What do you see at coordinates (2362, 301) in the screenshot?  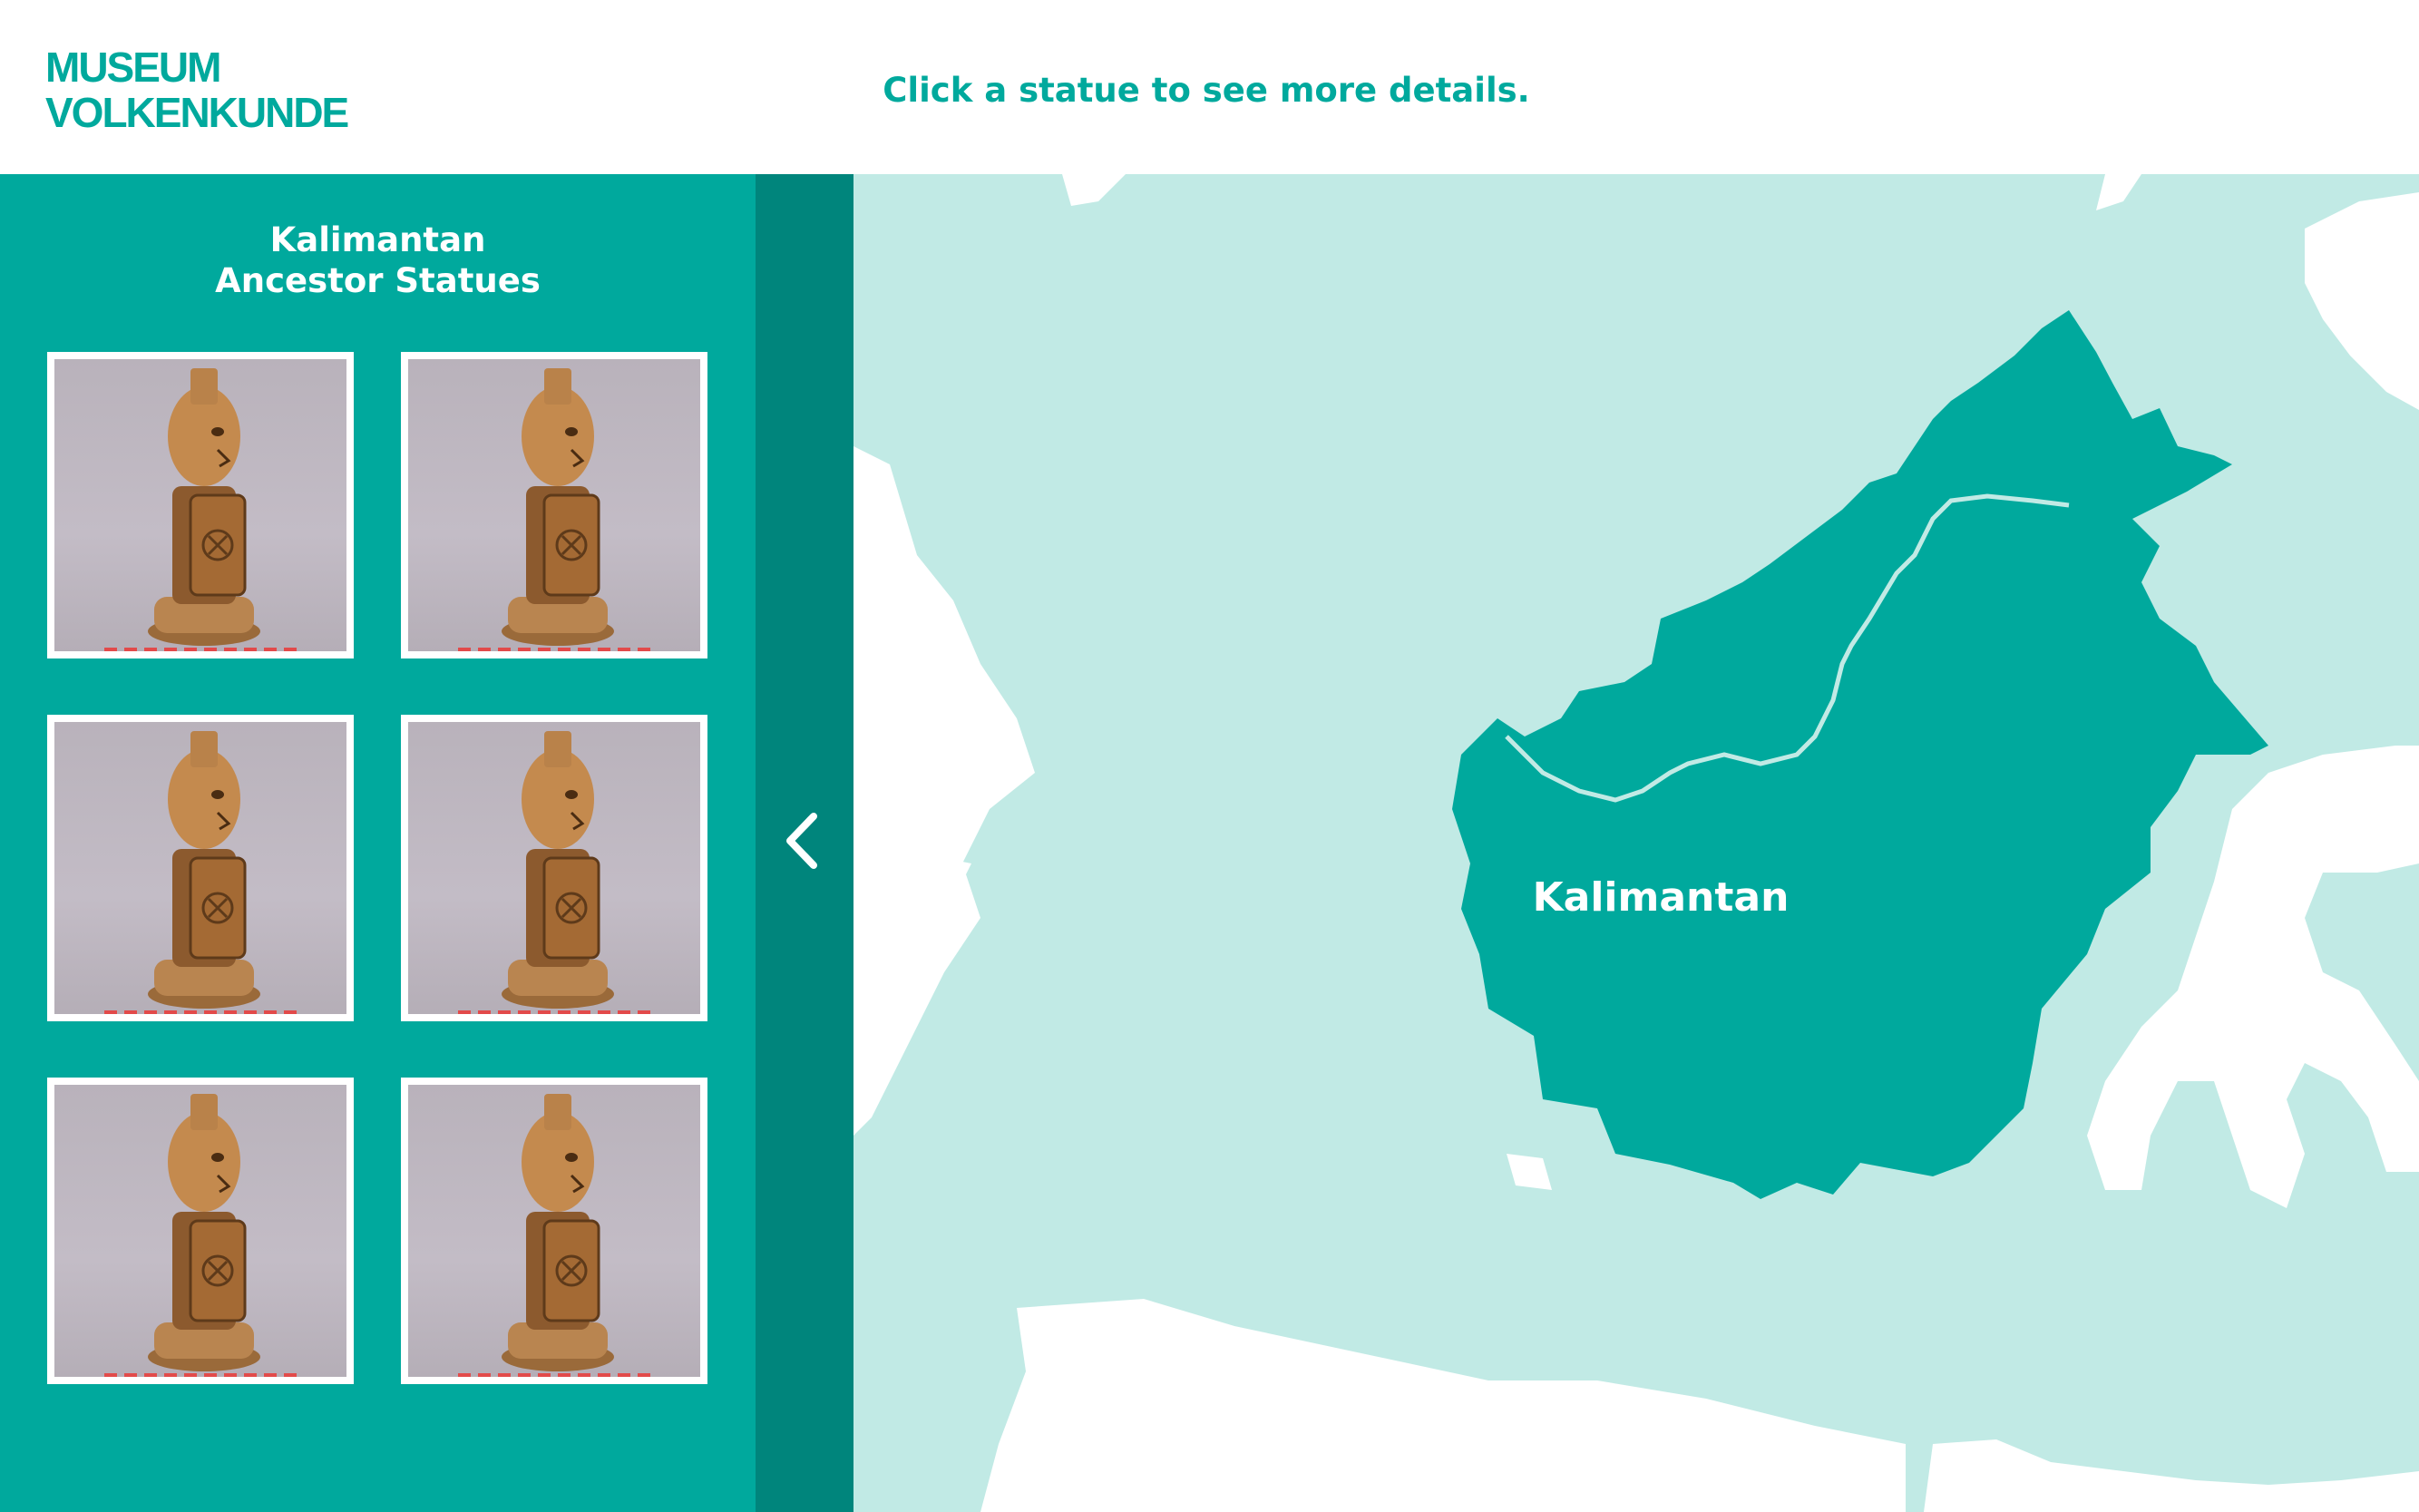 I see `philippines-land` at bounding box center [2362, 301].